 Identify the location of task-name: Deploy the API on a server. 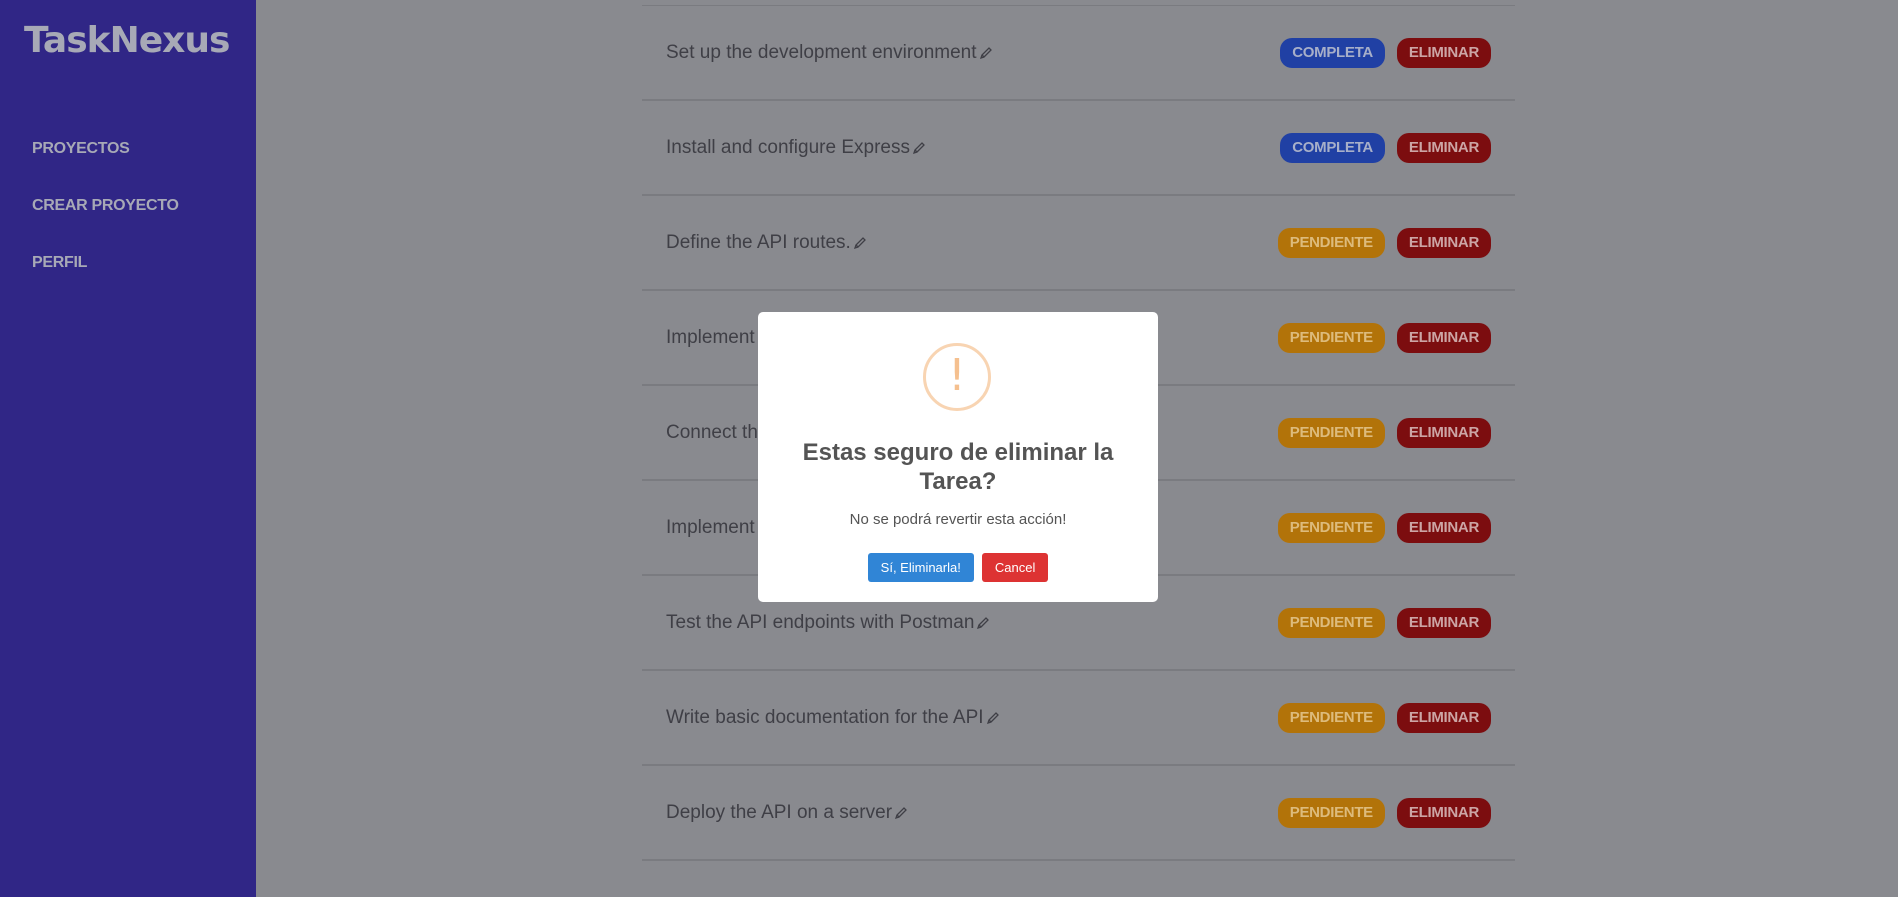
(787, 813).